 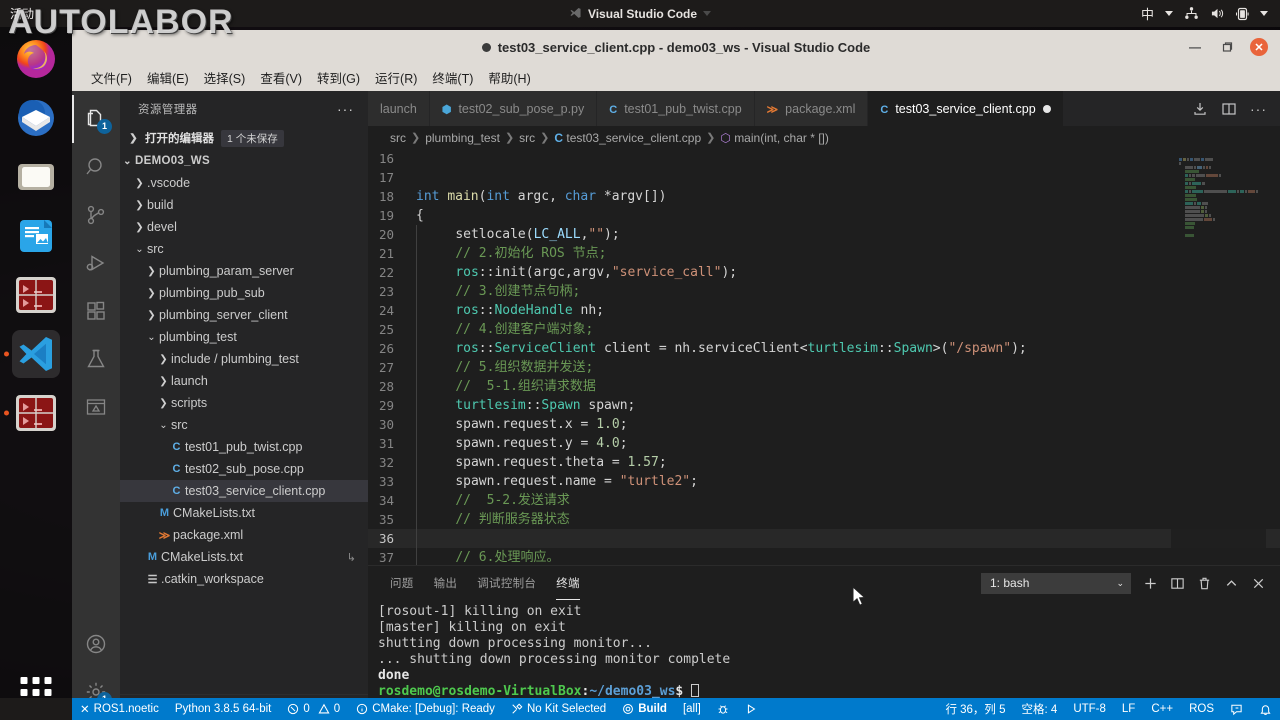 What do you see at coordinates (1236, 709) in the screenshot?
I see `feedback-button` at bounding box center [1236, 709].